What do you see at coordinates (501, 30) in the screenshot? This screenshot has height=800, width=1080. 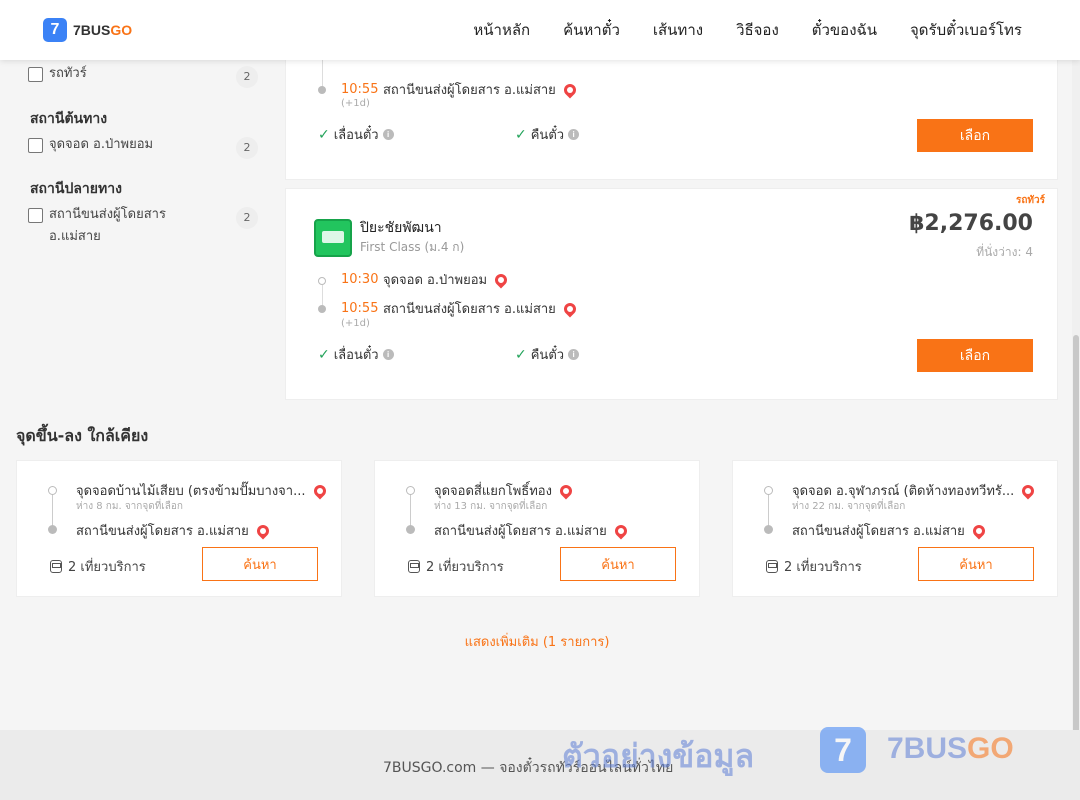 I see `nav-home: หน้าหลัก` at bounding box center [501, 30].